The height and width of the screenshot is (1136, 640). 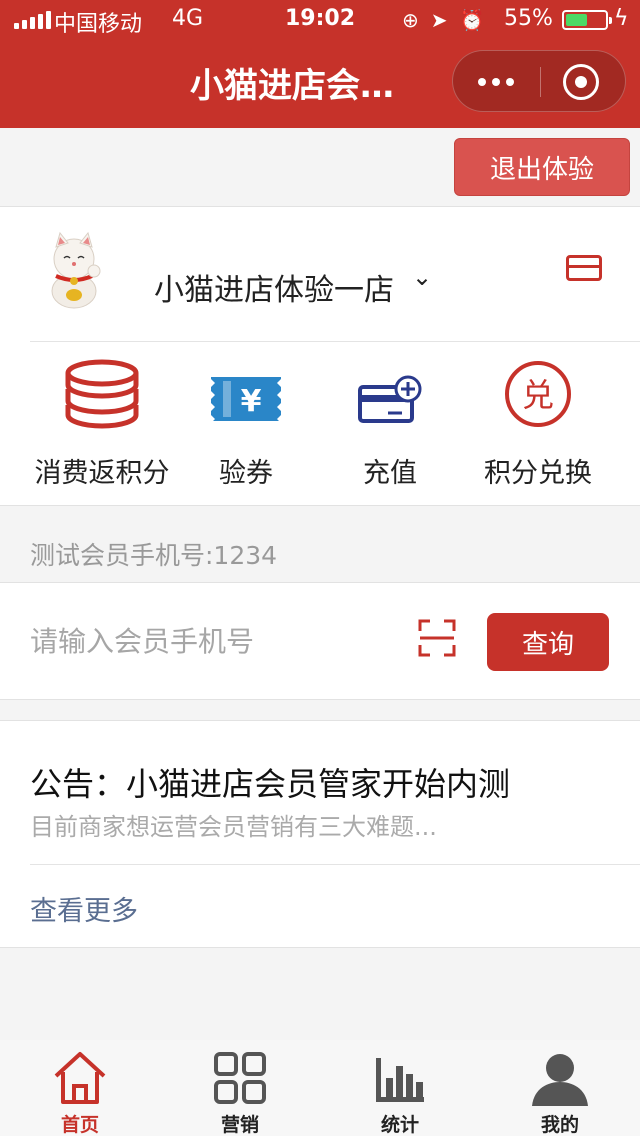 What do you see at coordinates (621, 18) in the screenshot?
I see `charging-icon: ϟ` at bounding box center [621, 18].